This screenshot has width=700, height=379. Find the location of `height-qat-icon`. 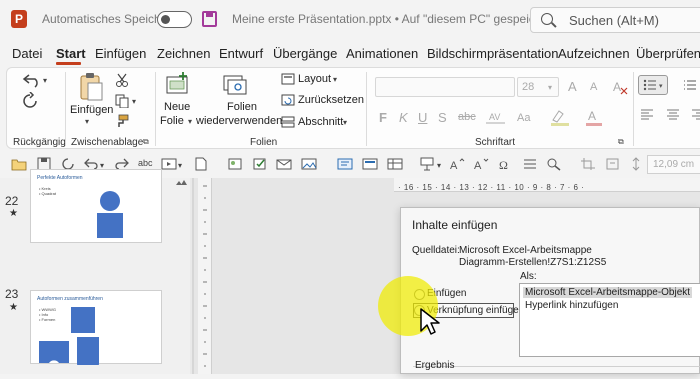

height-qat-icon is located at coordinates (636, 164).